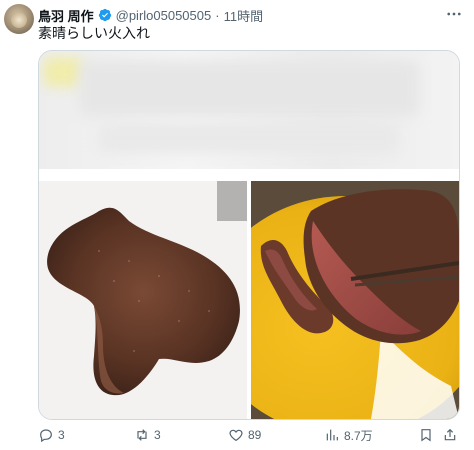 Image resolution: width=474 pixels, height=450 pixels. I want to click on views-button: 8.7万, so click(348, 435).